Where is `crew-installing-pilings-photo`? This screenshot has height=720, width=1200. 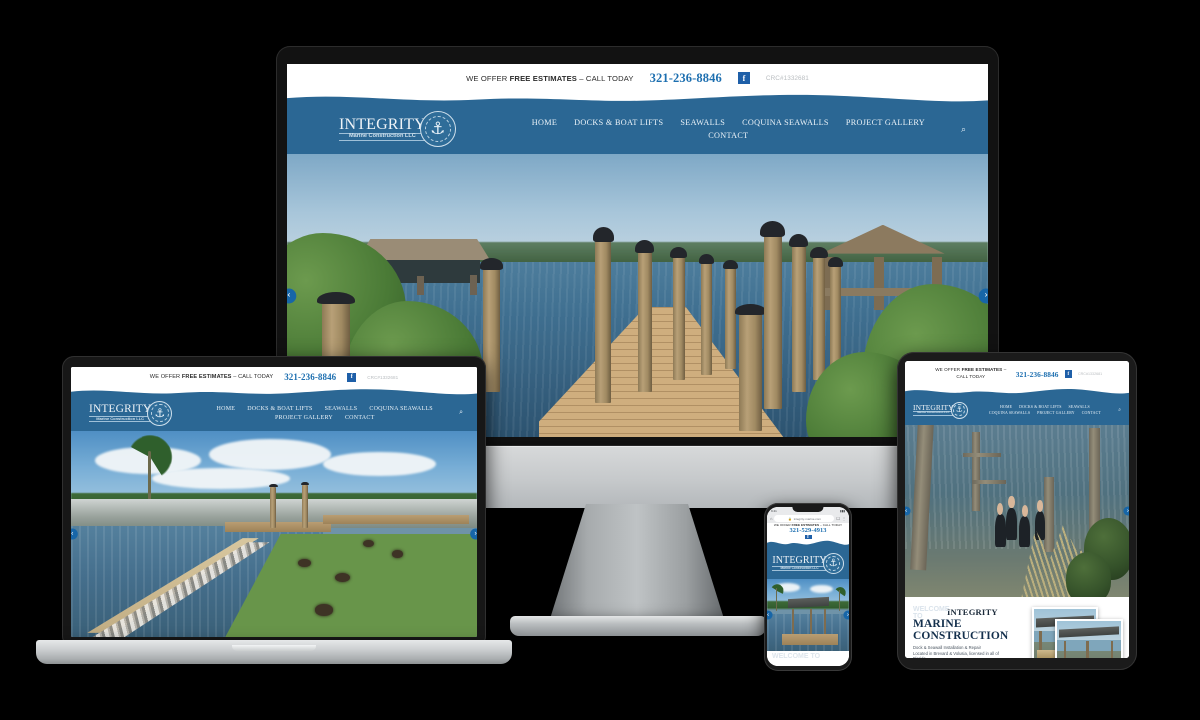 crew-installing-pilings-photo is located at coordinates (1017, 511).